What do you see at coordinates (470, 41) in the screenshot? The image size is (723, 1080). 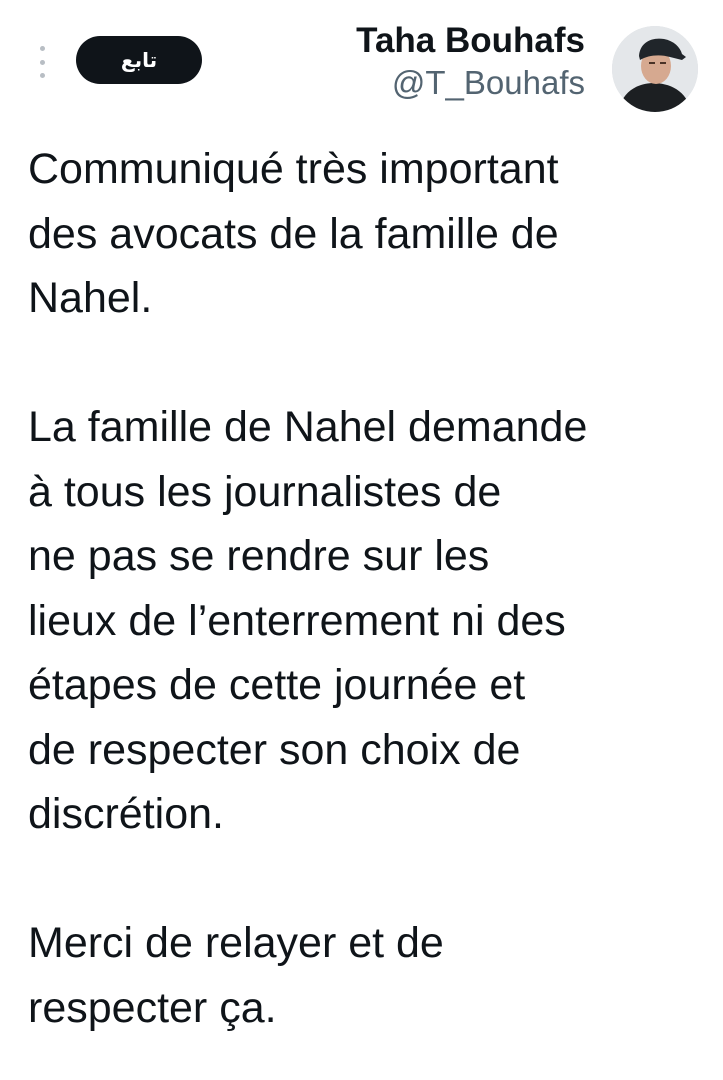 I see `display-name: Taha Bouhafs` at bounding box center [470, 41].